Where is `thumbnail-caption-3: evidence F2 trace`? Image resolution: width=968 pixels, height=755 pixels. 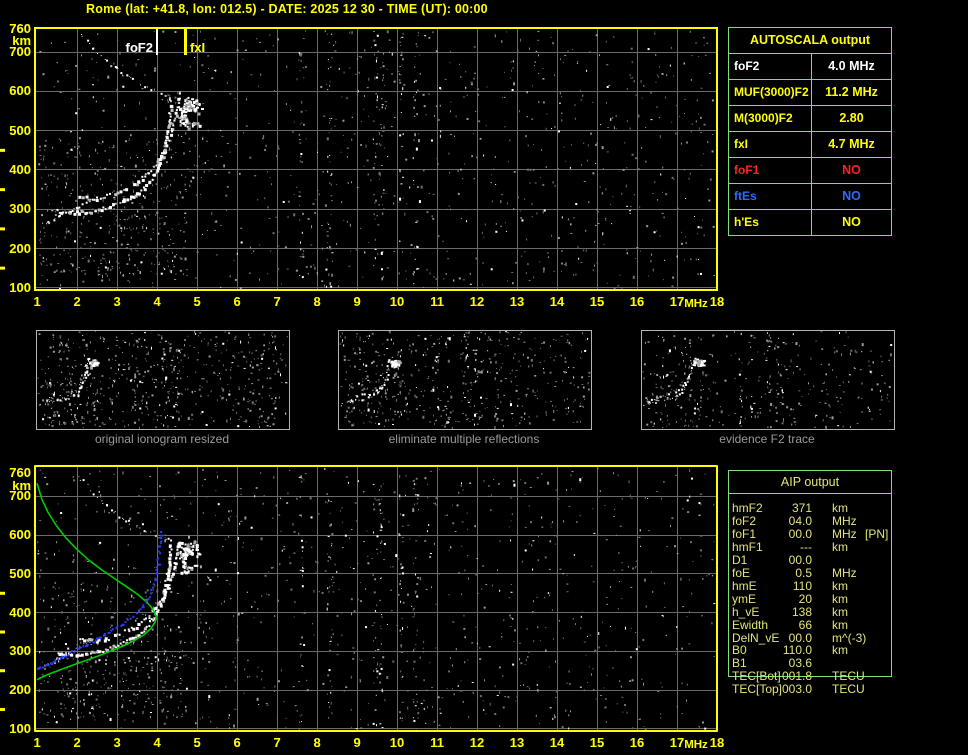
thumbnail-caption-3: evidence F2 trace is located at coordinates (767, 439).